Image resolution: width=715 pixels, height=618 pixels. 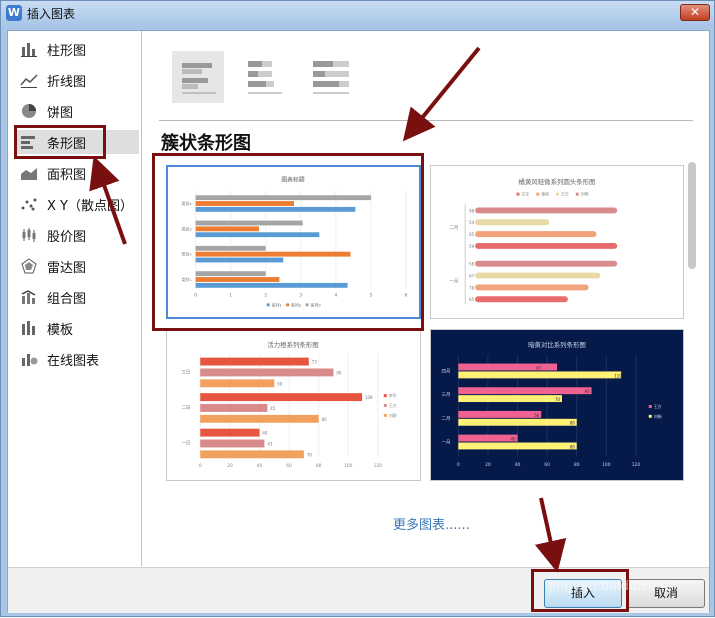 I want to click on data-label: 70, so click(x=558, y=399).